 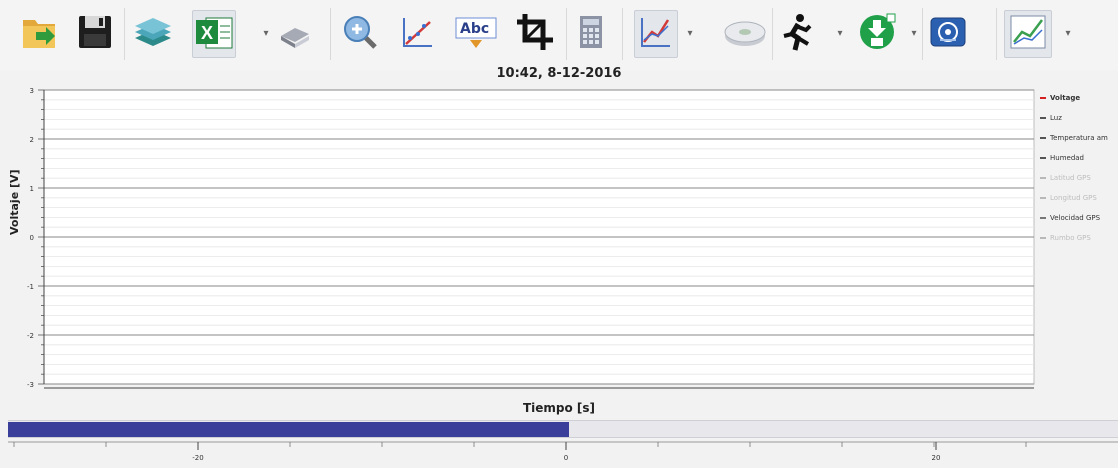 I want to click on y-tick-label: -2, so click(x=30, y=336).